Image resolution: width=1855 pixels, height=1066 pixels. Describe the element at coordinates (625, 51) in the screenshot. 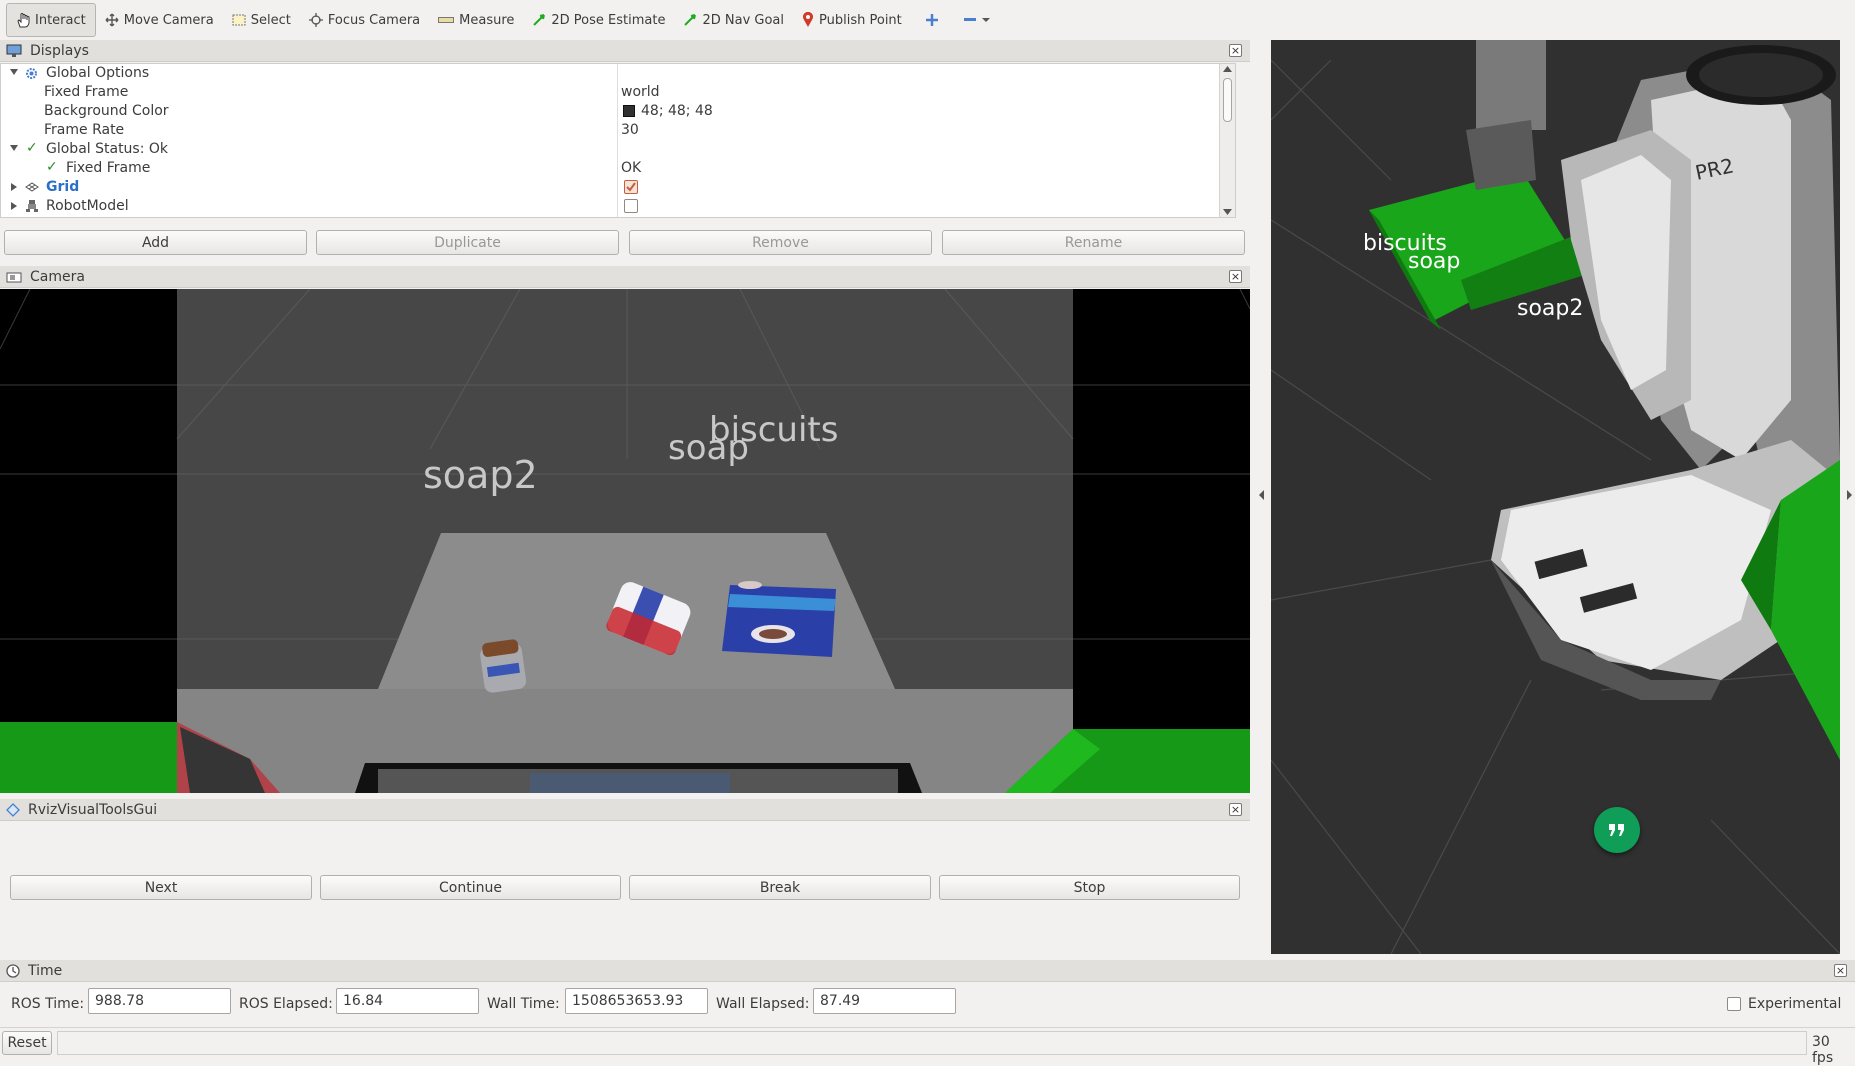

I see `displays-header: Displays ×` at that location.